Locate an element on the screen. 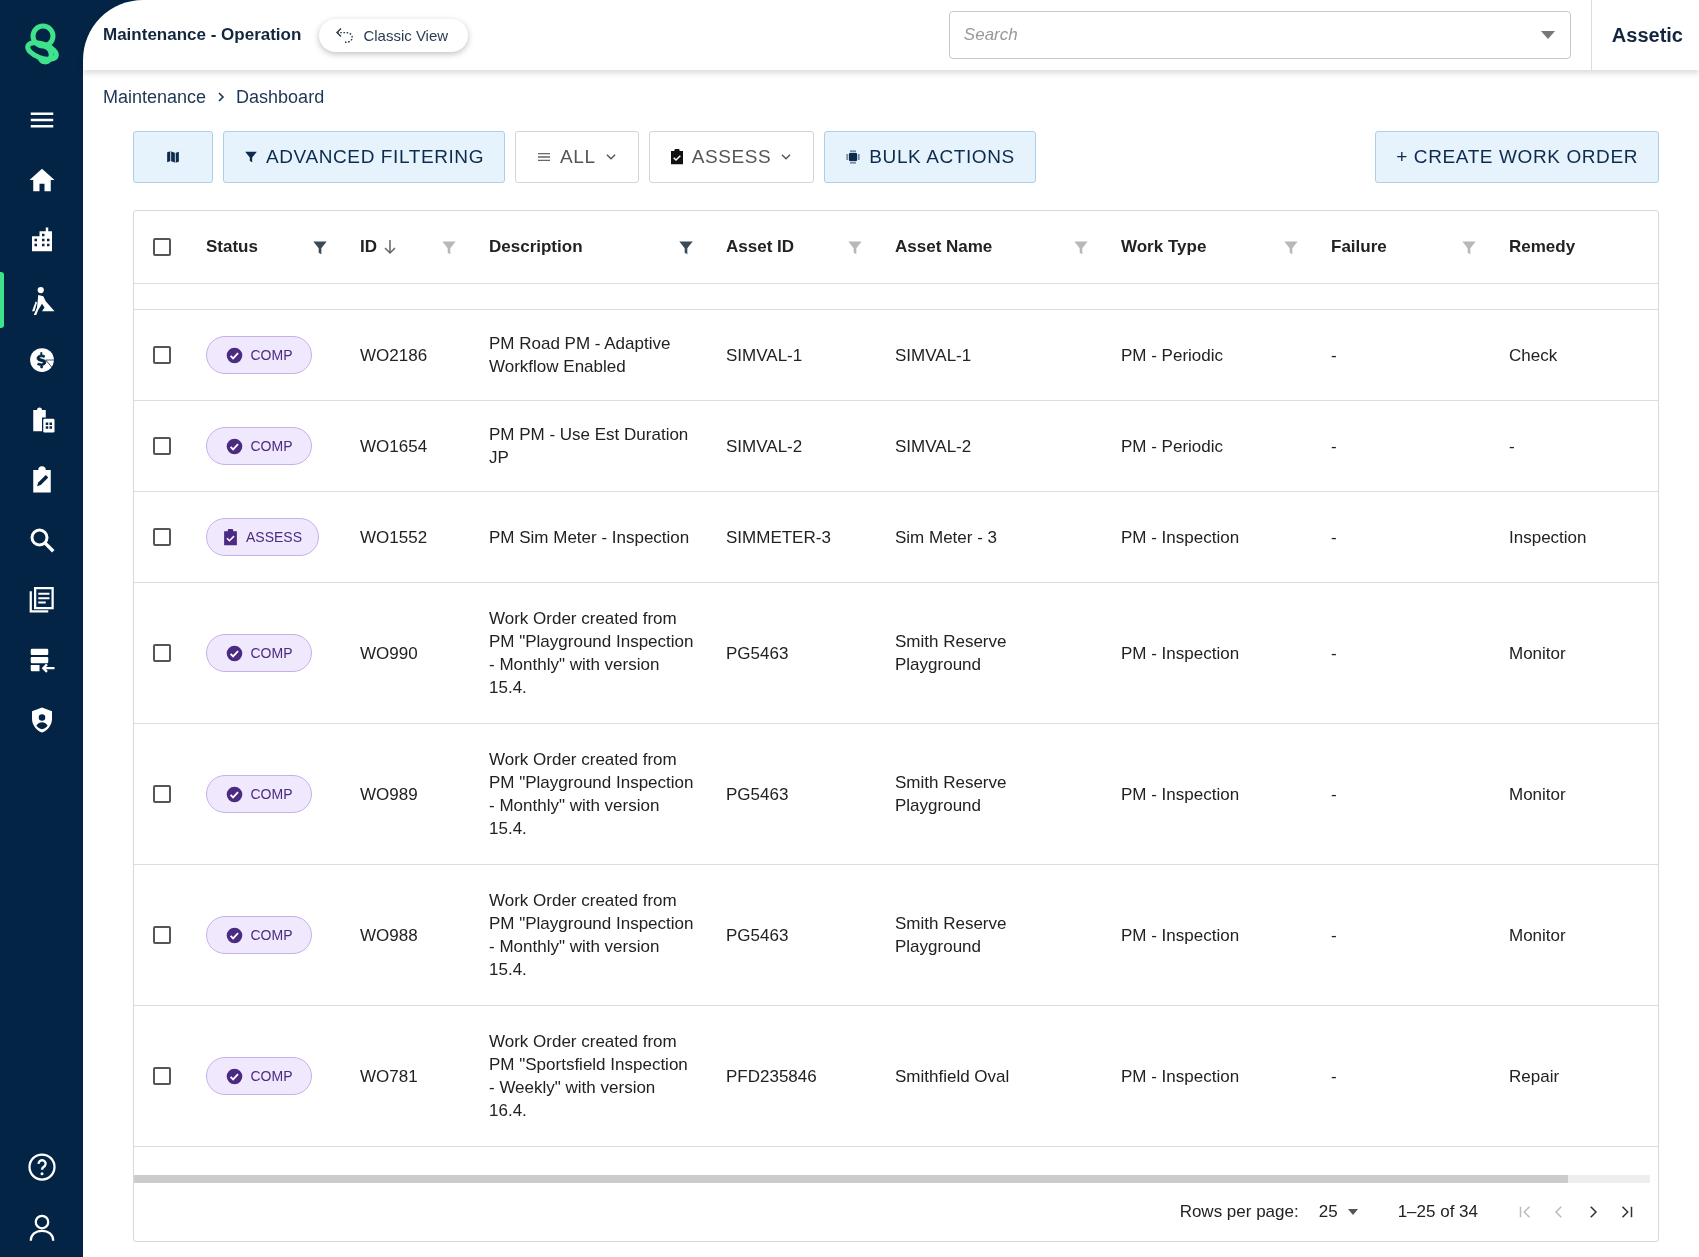 This screenshot has width=1699, height=1257. column-header: Work Type is located at coordinates (1164, 247).